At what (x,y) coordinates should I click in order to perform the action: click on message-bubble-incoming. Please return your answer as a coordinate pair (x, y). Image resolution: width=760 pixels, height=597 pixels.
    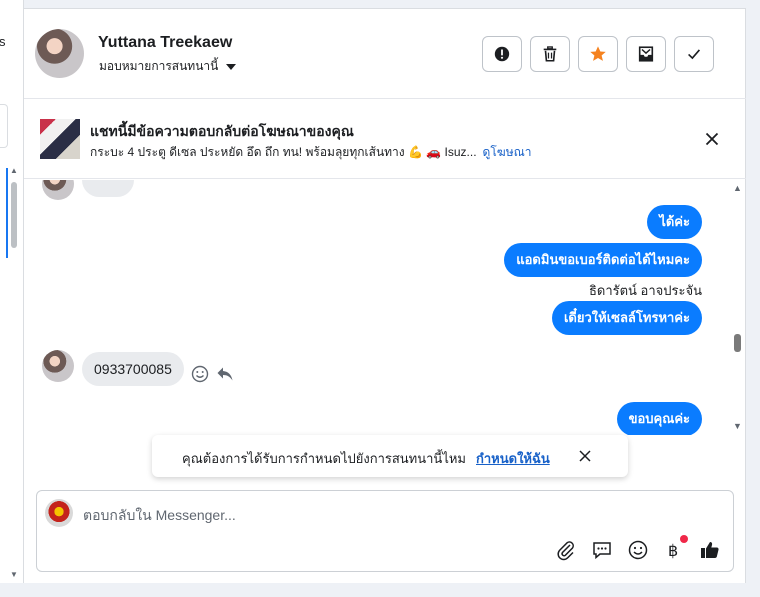
    Looking at the image, I should click on (108, 188).